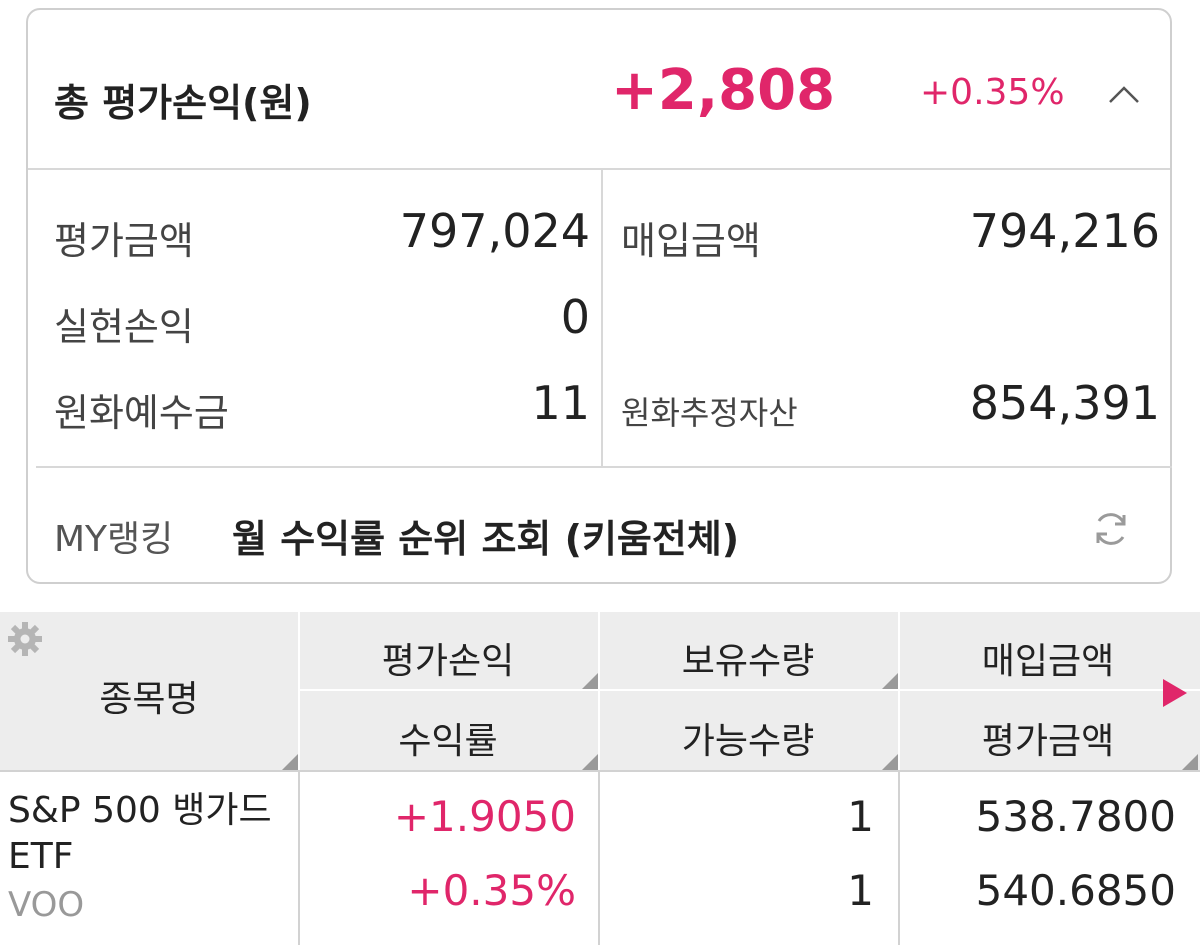  Describe the element at coordinates (992, 92) in the screenshot. I see `total-rate-value: +0.35%` at that location.